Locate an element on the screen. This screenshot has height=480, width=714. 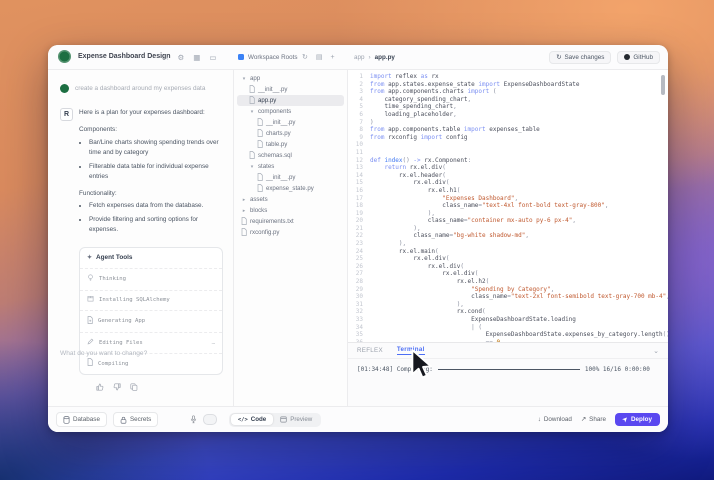
code-line: 25 rx.el.div( is located at coordinates (508, 259).